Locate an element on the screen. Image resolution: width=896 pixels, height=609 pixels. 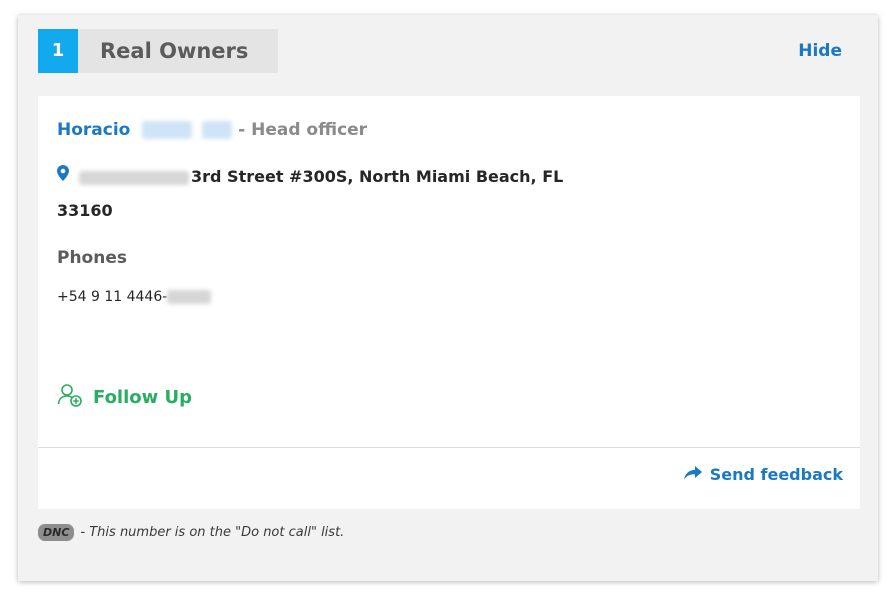
follow-up-button: Follow Up is located at coordinates (124, 397).